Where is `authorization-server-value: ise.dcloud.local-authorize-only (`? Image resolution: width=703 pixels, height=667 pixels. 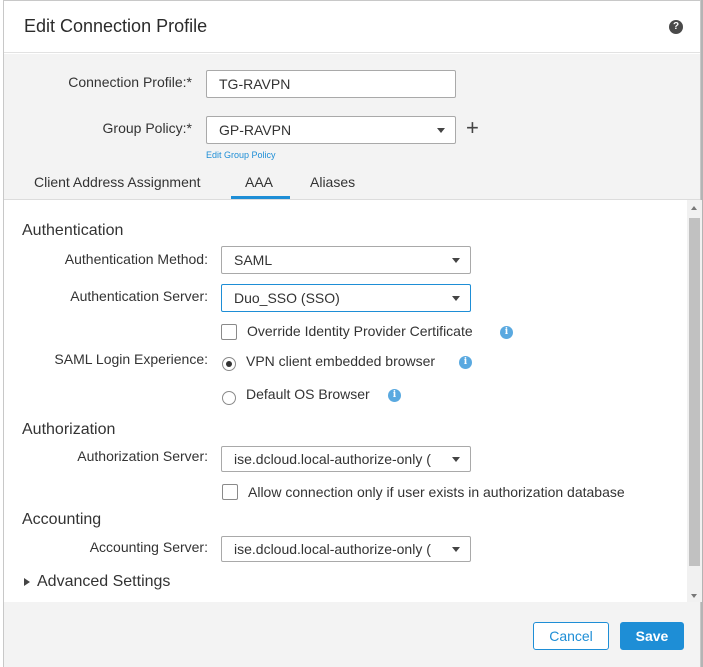 authorization-server-value: ise.dcloud.local-authorize-only ( is located at coordinates (332, 459).